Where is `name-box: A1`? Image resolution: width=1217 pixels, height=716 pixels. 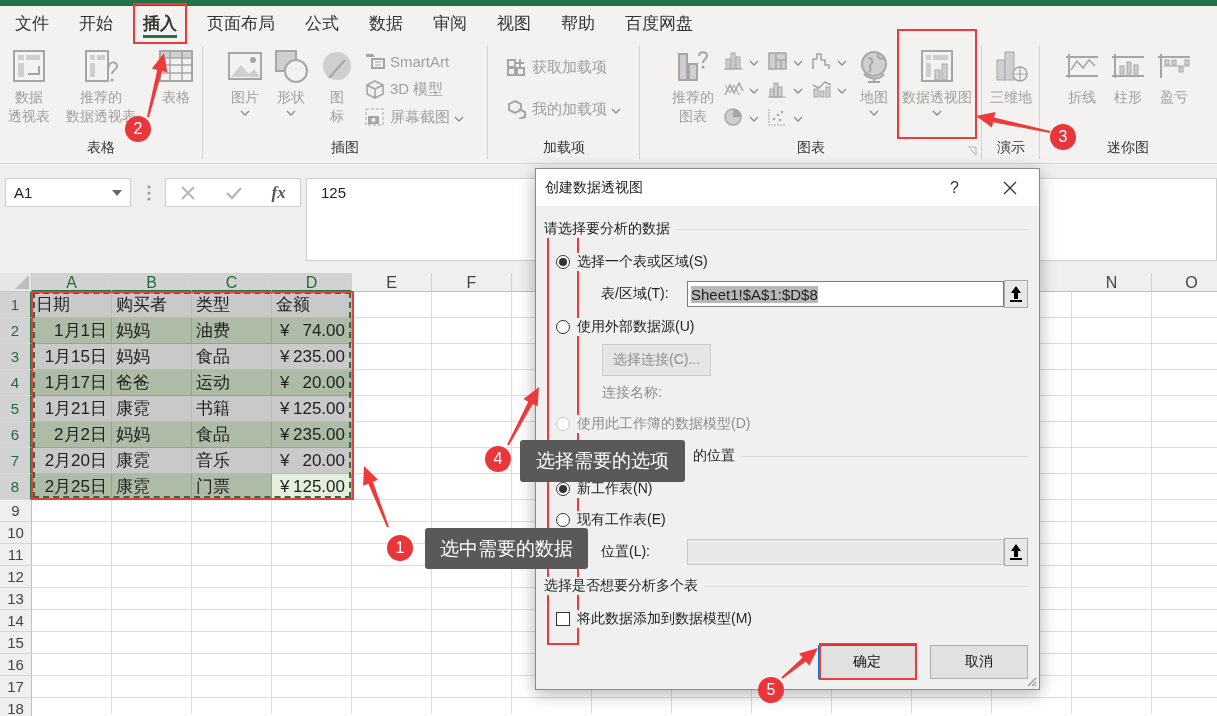 name-box: A1 is located at coordinates (68, 192).